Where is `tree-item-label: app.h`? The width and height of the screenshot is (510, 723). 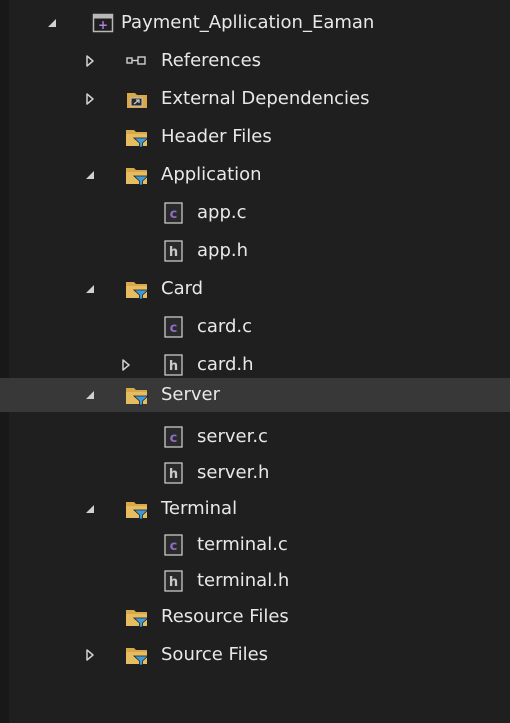
tree-item-label: app.h is located at coordinates (223, 250).